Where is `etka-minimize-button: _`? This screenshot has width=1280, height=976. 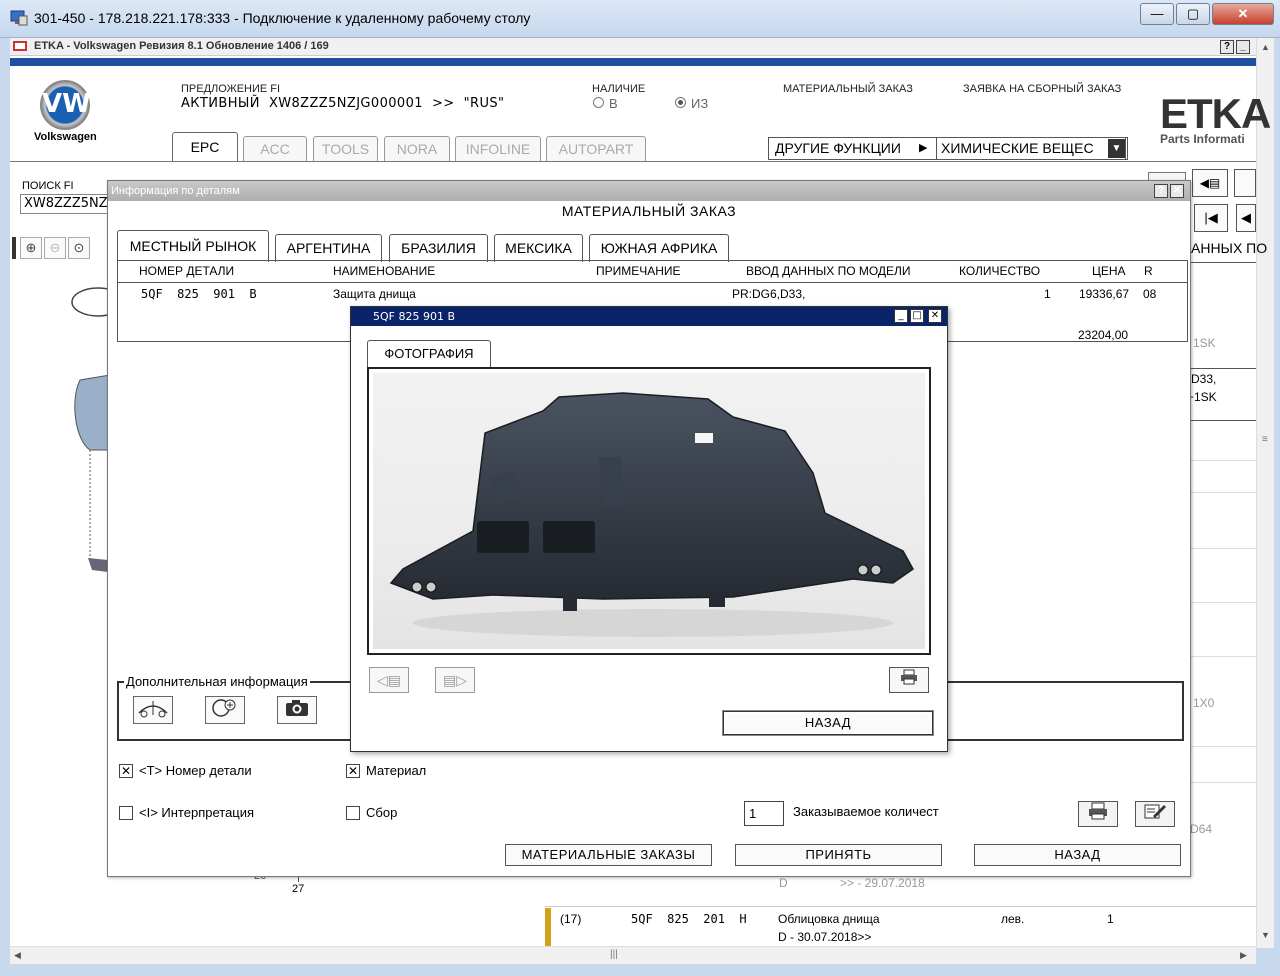 etka-minimize-button: _ is located at coordinates (1243, 47).